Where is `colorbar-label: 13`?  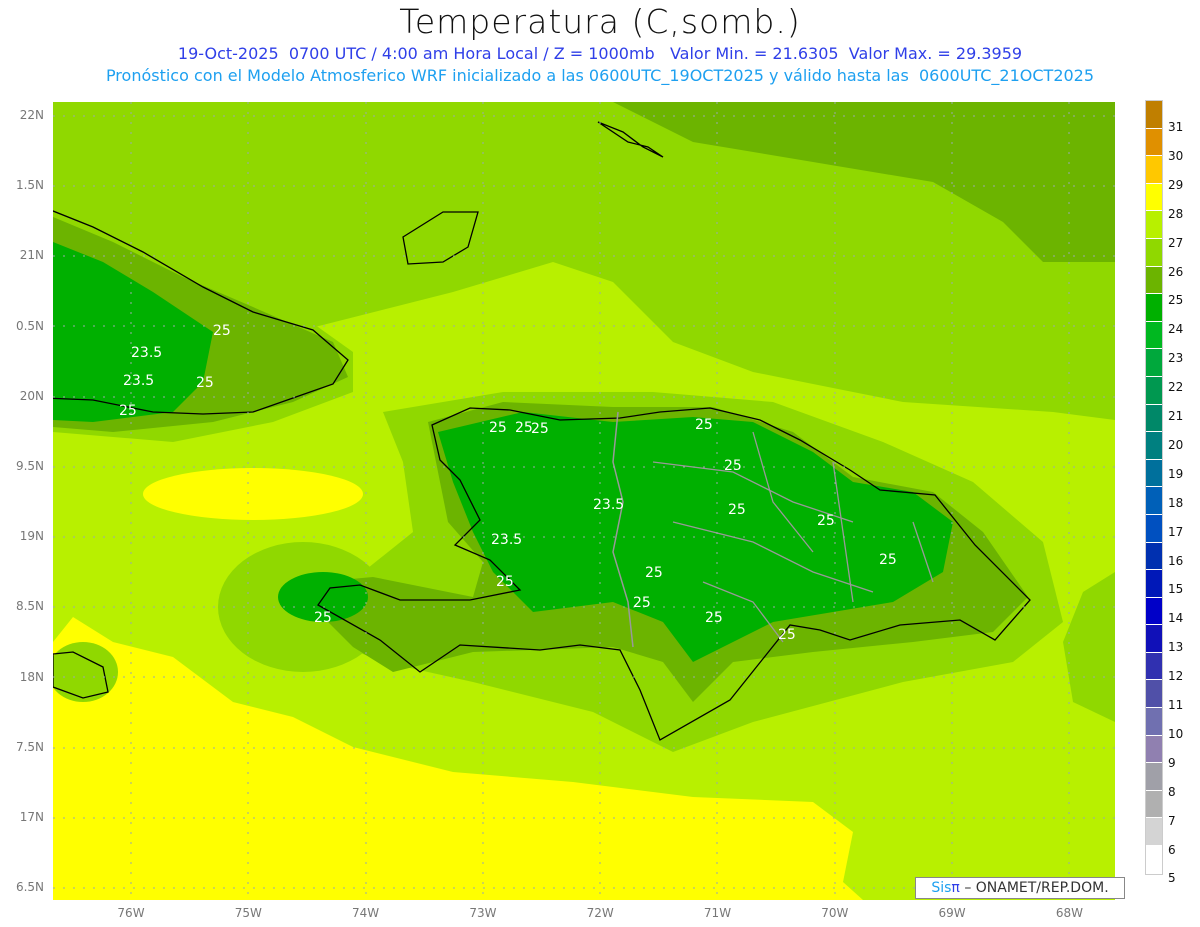
colorbar-label: 13 is located at coordinates (1176, 647).